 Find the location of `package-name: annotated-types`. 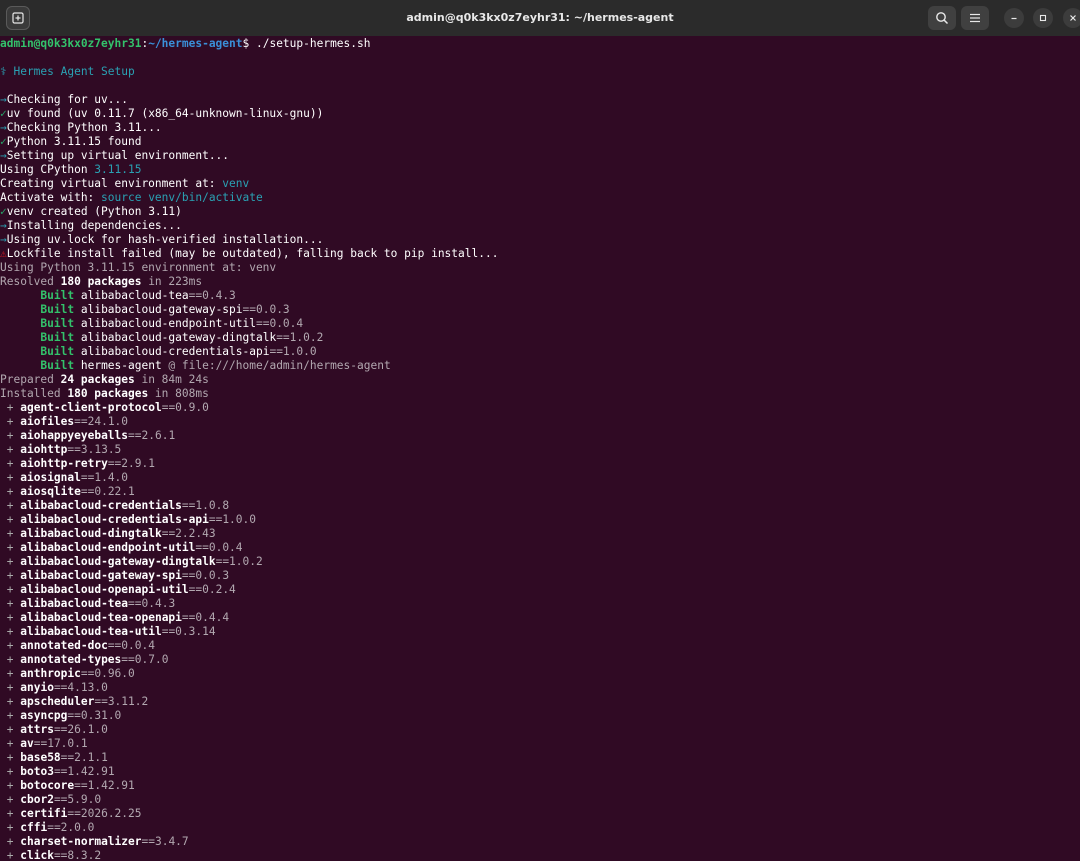

package-name: annotated-types is located at coordinates (71, 659).